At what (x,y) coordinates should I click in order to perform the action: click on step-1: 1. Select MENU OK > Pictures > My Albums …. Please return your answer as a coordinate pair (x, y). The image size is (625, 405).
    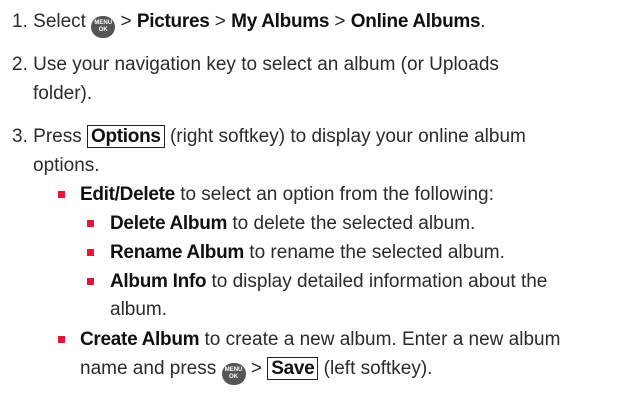
    Looking at the image, I should click on (249, 23).